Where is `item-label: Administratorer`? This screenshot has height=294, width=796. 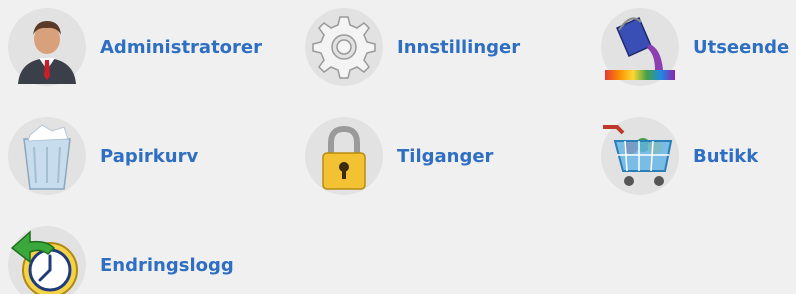
item-label: Administratorer is located at coordinates (181, 47).